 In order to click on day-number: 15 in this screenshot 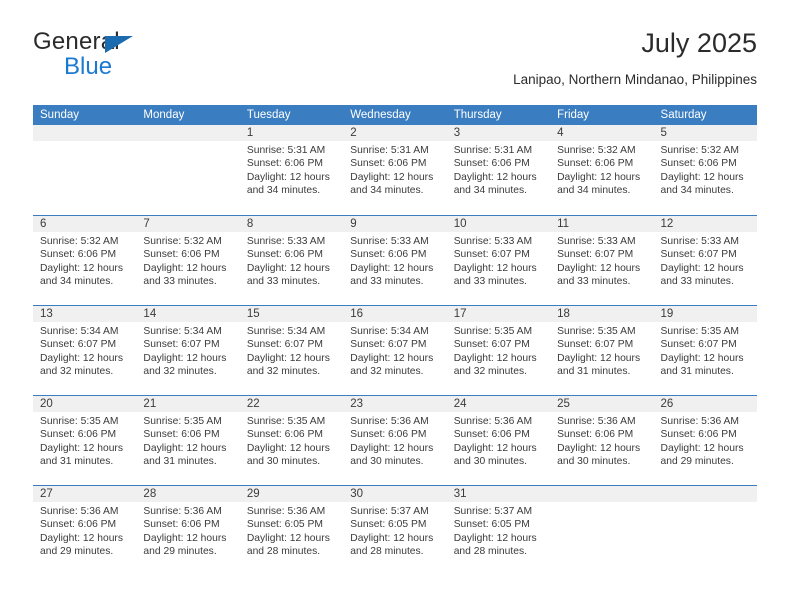, I will do `click(253, 314)`.